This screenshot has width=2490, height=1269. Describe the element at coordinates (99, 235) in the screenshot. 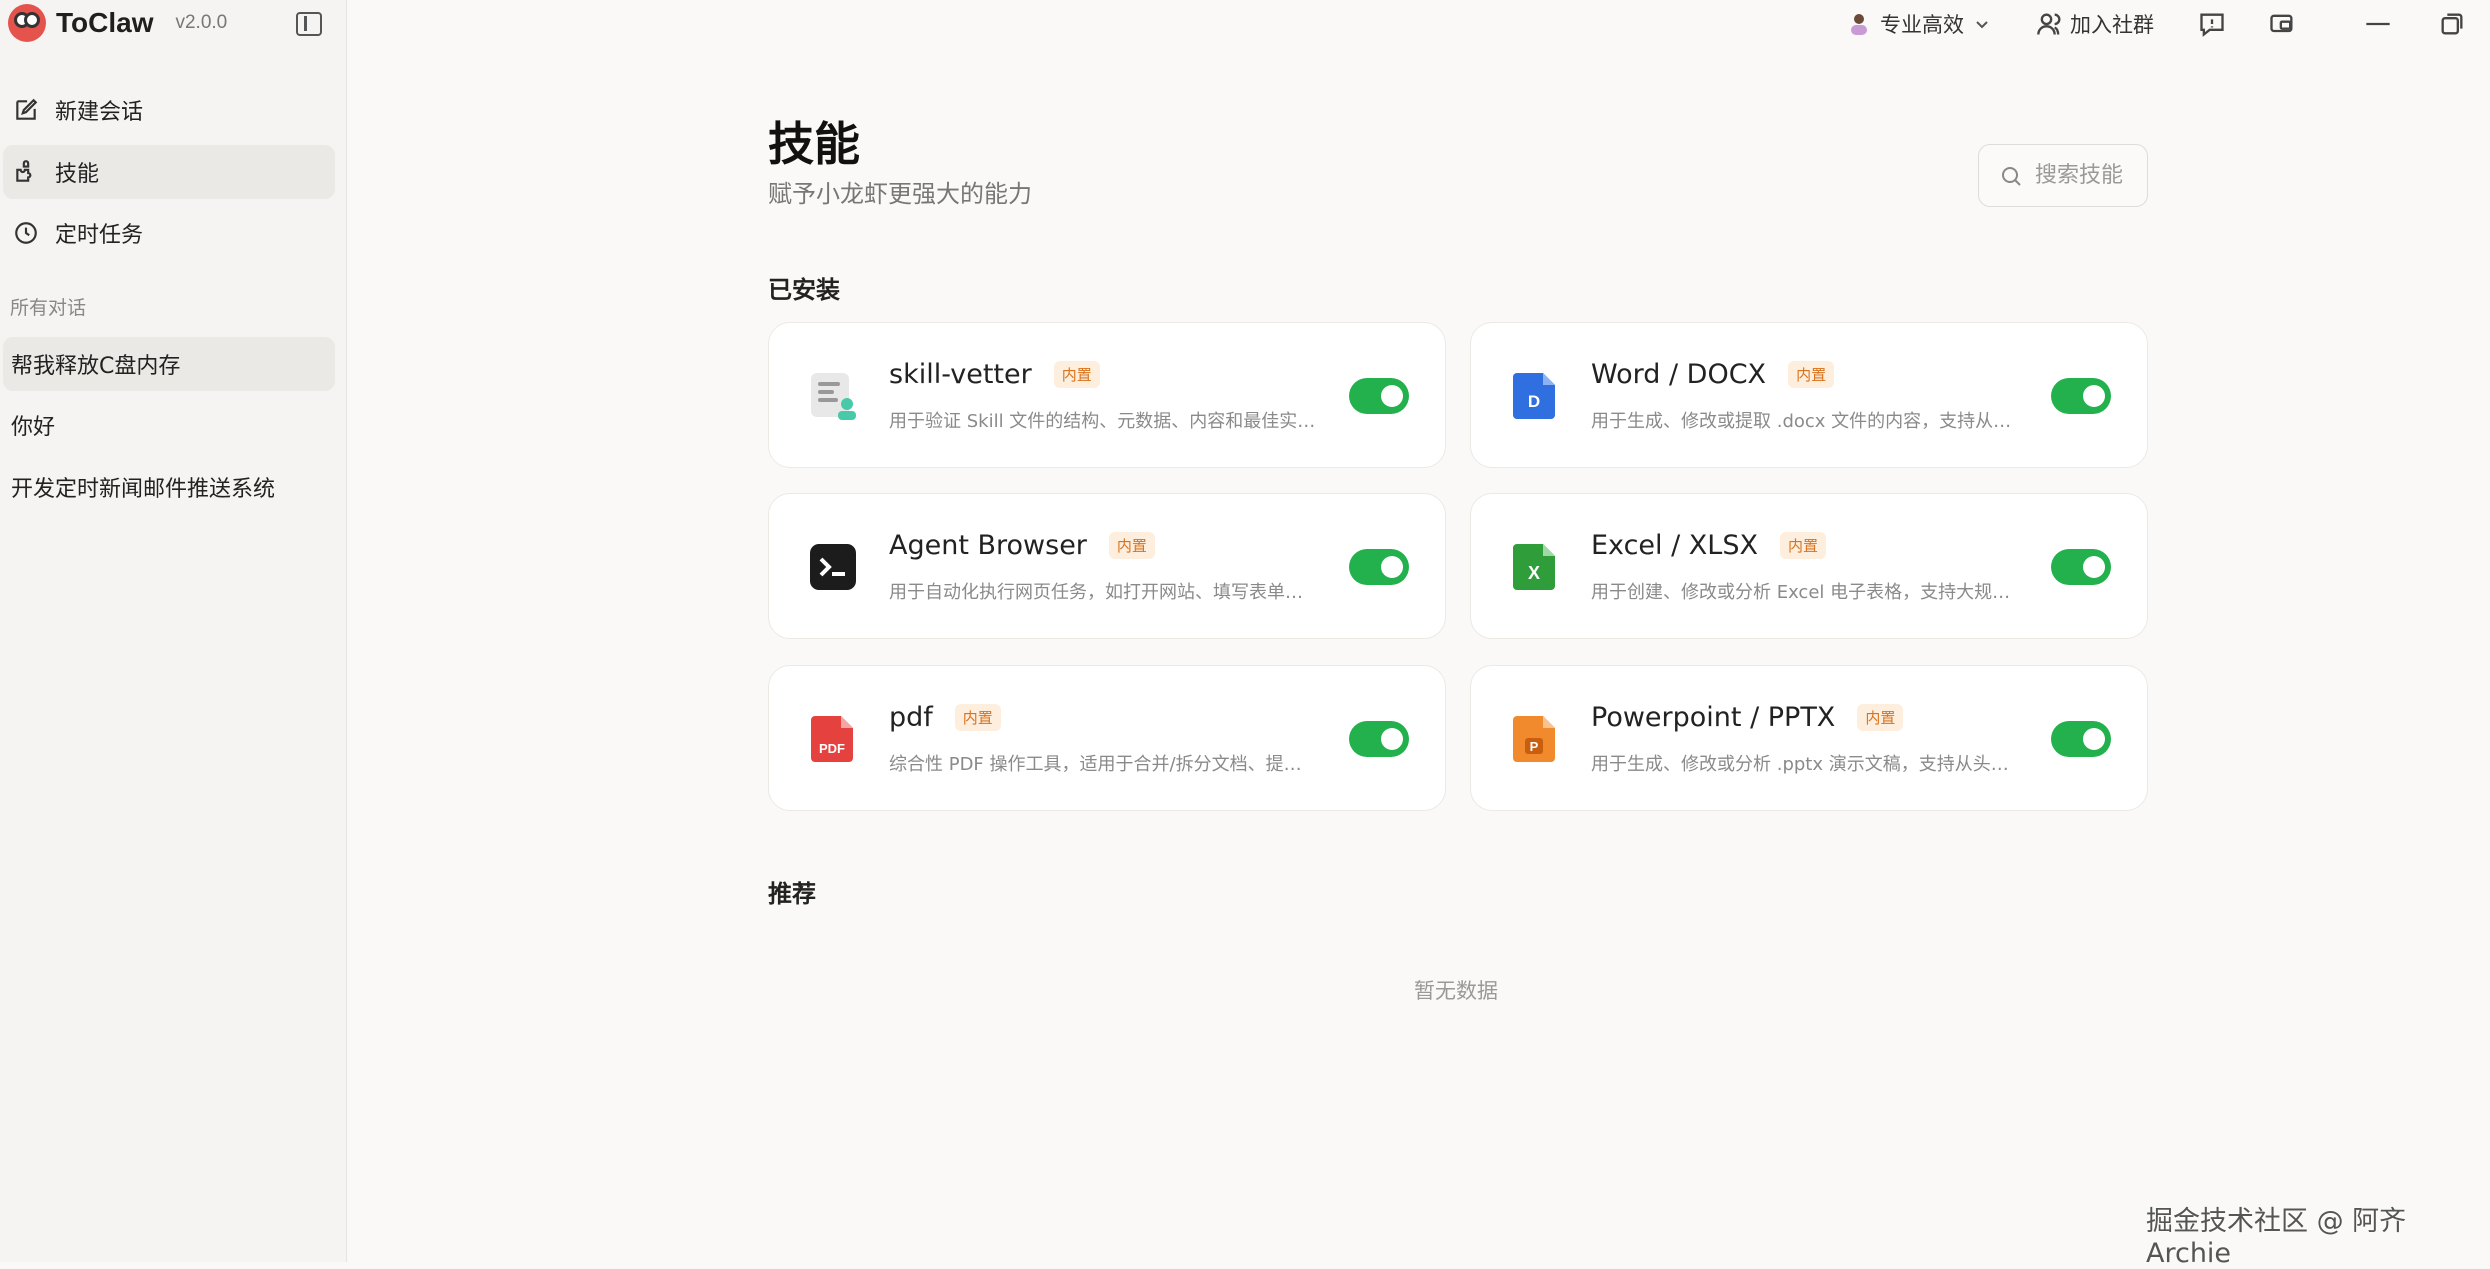

I see `nav-label: 定时任务` at that location.